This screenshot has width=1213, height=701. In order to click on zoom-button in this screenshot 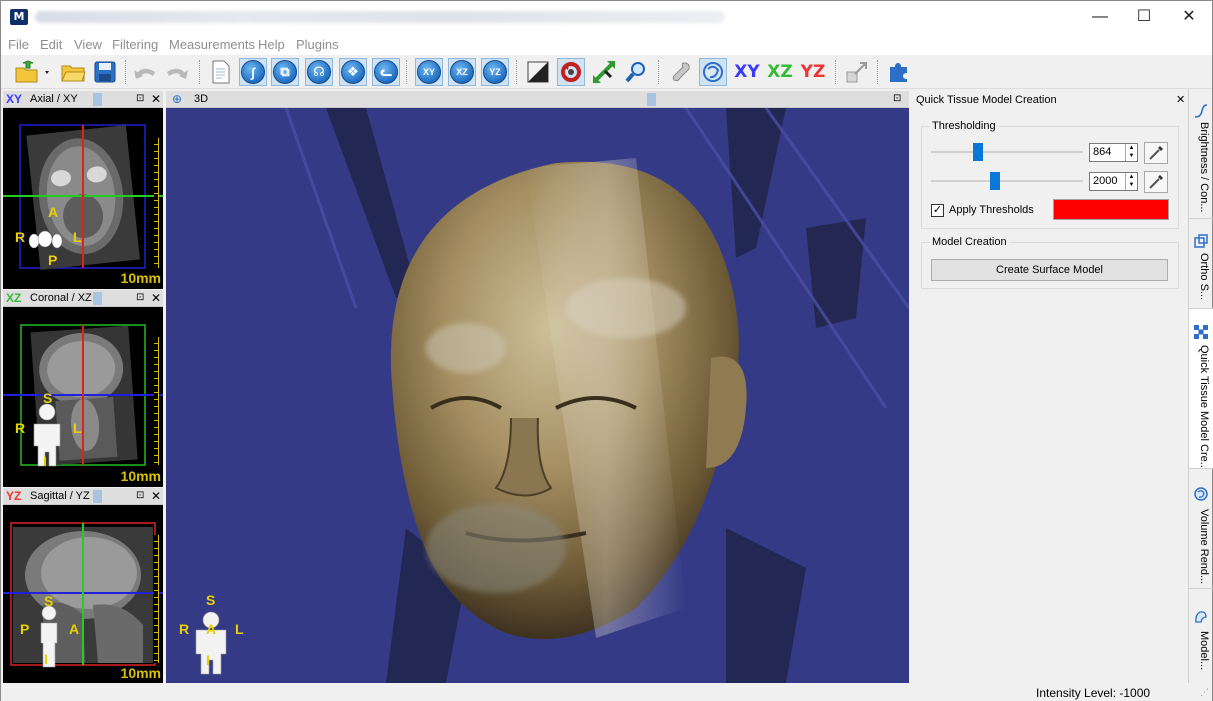, I will do `click(636, 72)`.